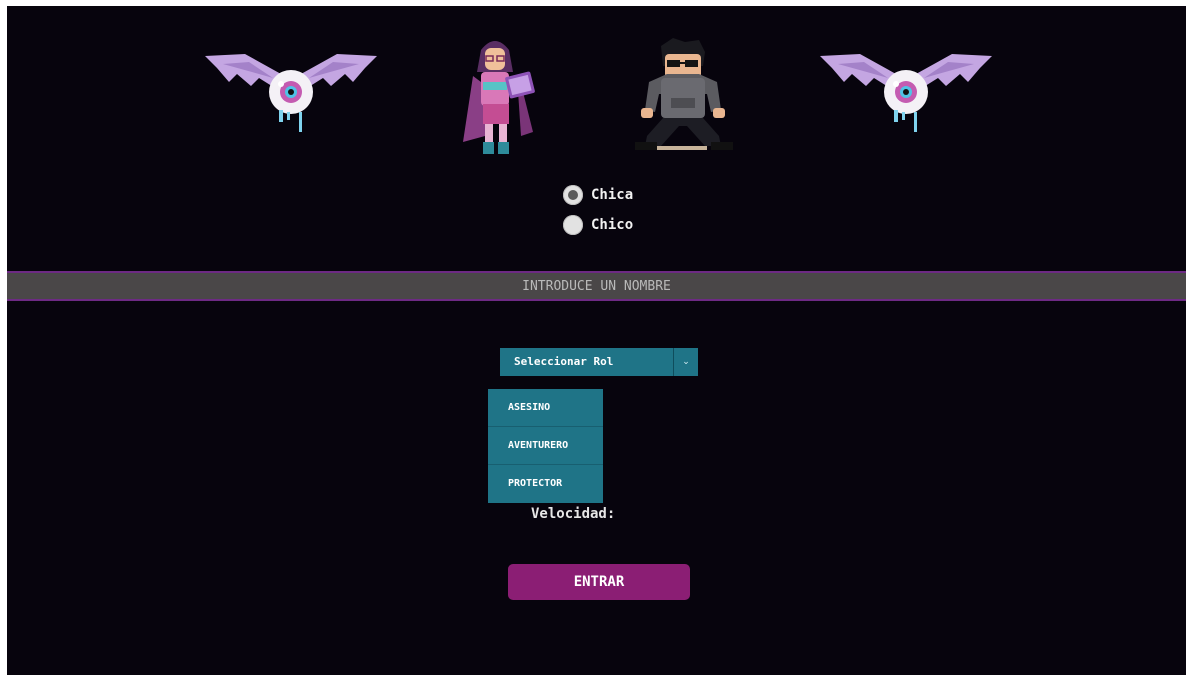 The height and width of the screenshot is (675, 1186). Describe the element at coordinates (545, 408) in the screenshot. I see `role-option-asesino: ASESINO` at that location.